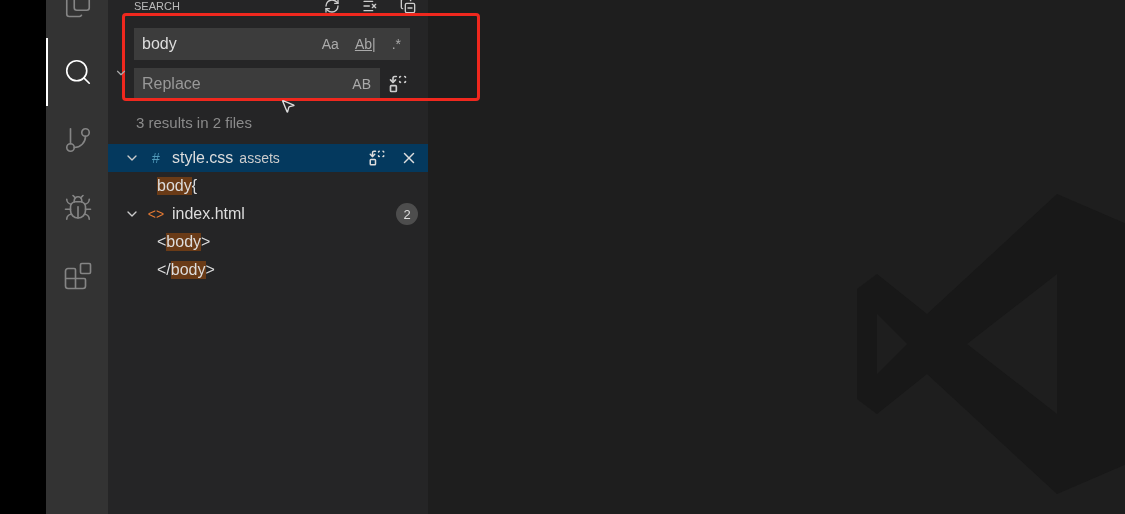  What do you see at coordinates (156, 214) in the screenshot?
I see `html-file-icon: <>` at bounding box center [156, 214].